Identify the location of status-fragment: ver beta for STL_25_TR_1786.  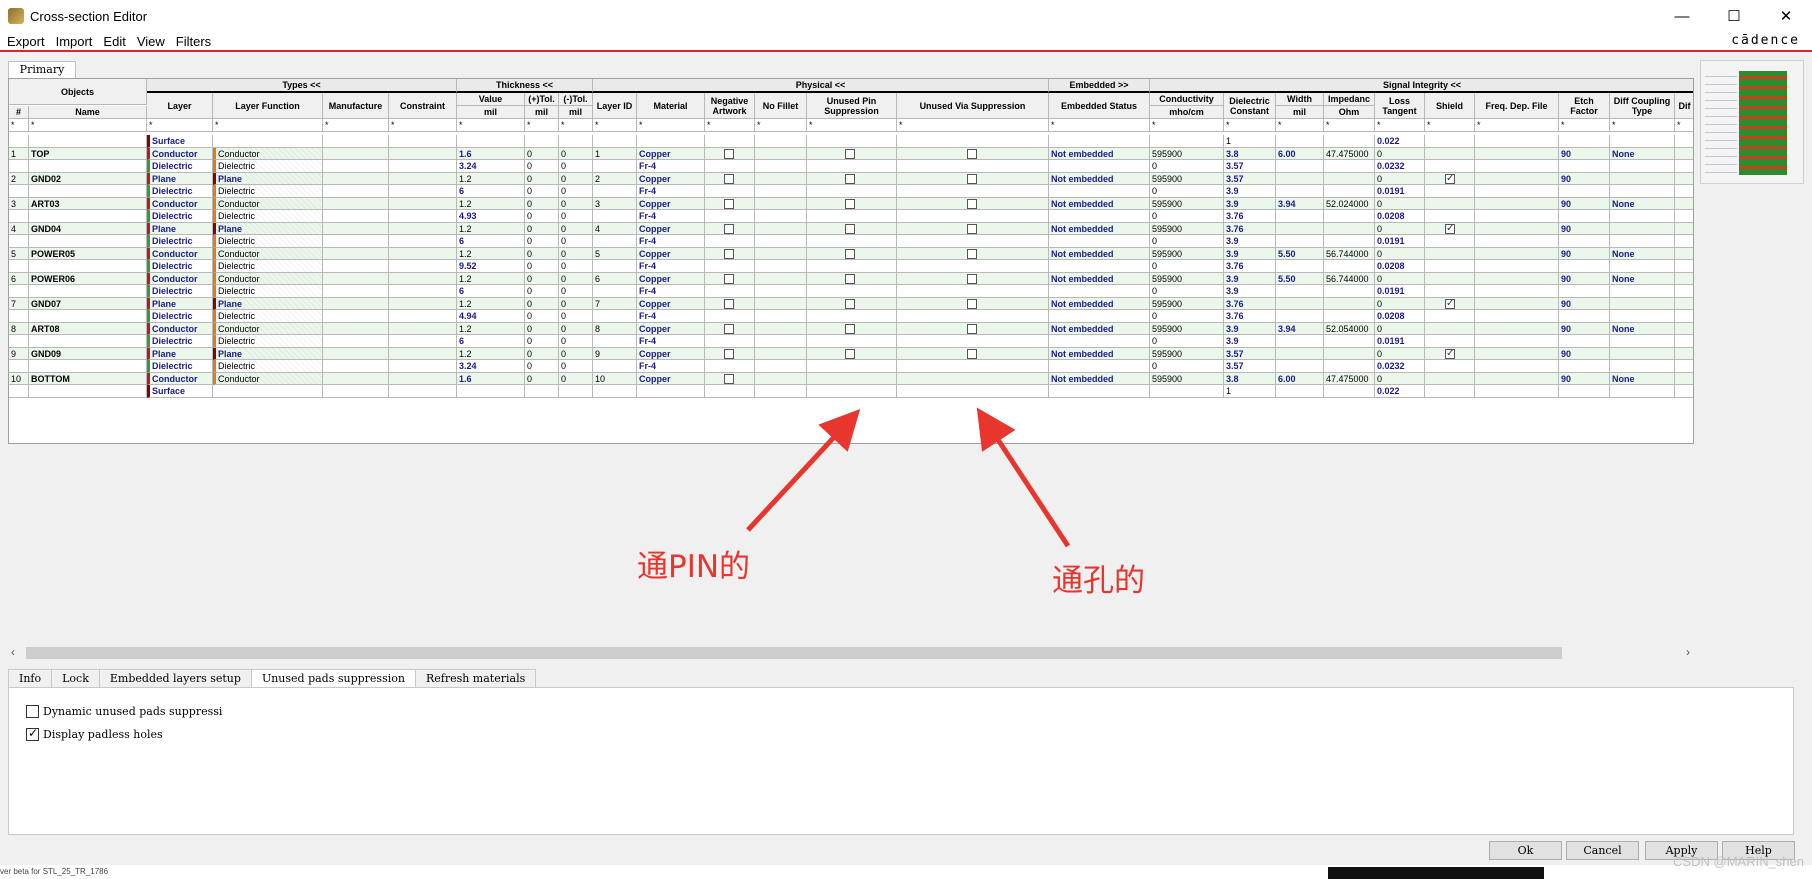
(54, 871).